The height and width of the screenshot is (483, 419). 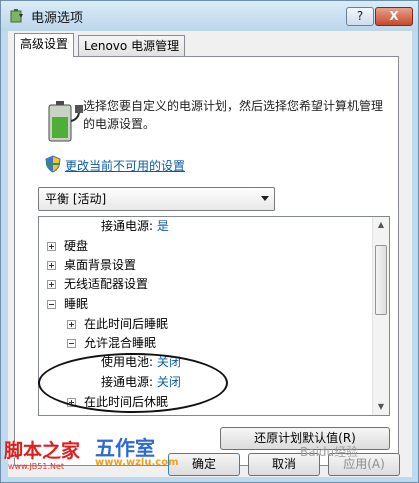 What do you see at coordinates (204, 464) in the screenshot?
I see `ok-button: 确定` at bounding box center [204, 464].